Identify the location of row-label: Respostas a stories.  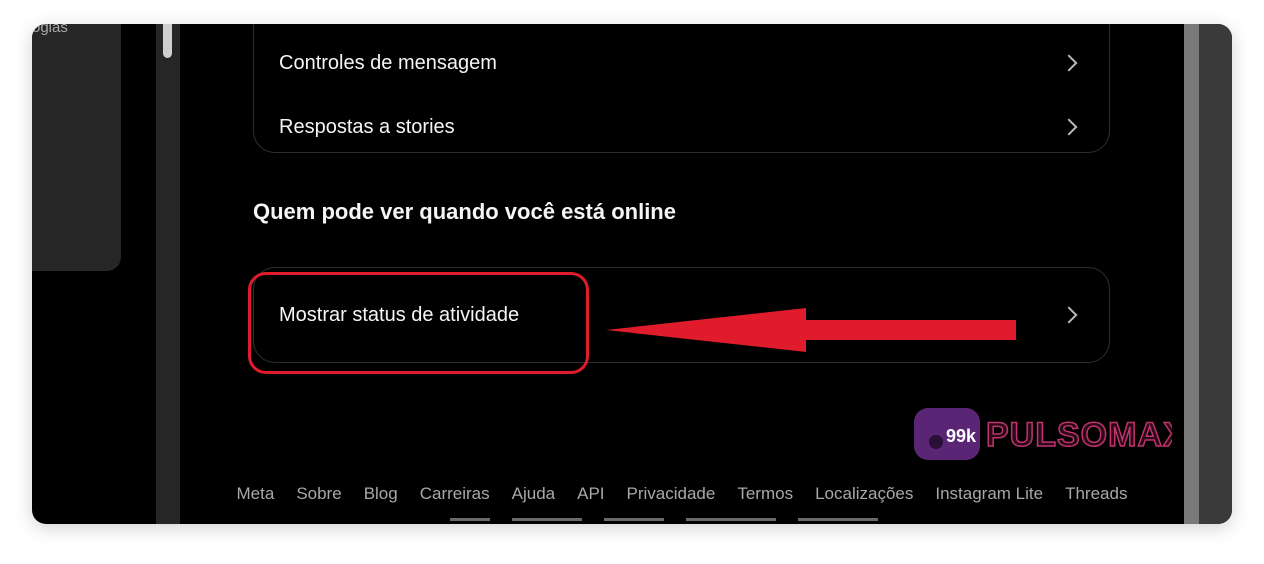
(367, 126).